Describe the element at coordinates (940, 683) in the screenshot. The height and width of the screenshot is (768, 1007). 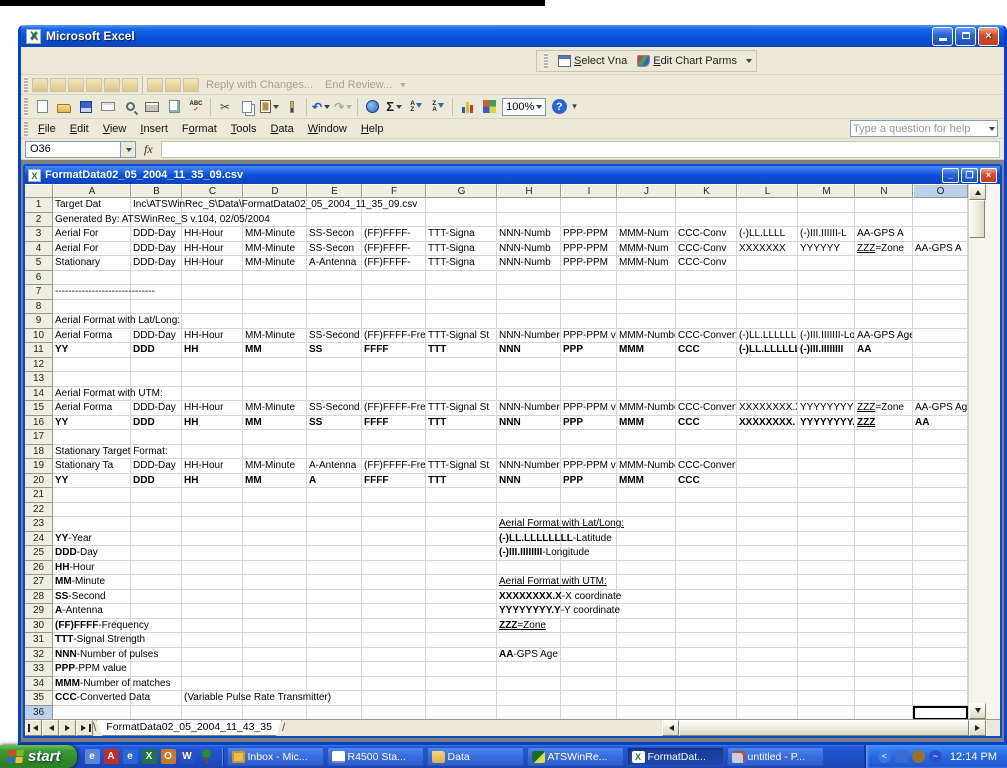
I see `cell-O34` at that location.